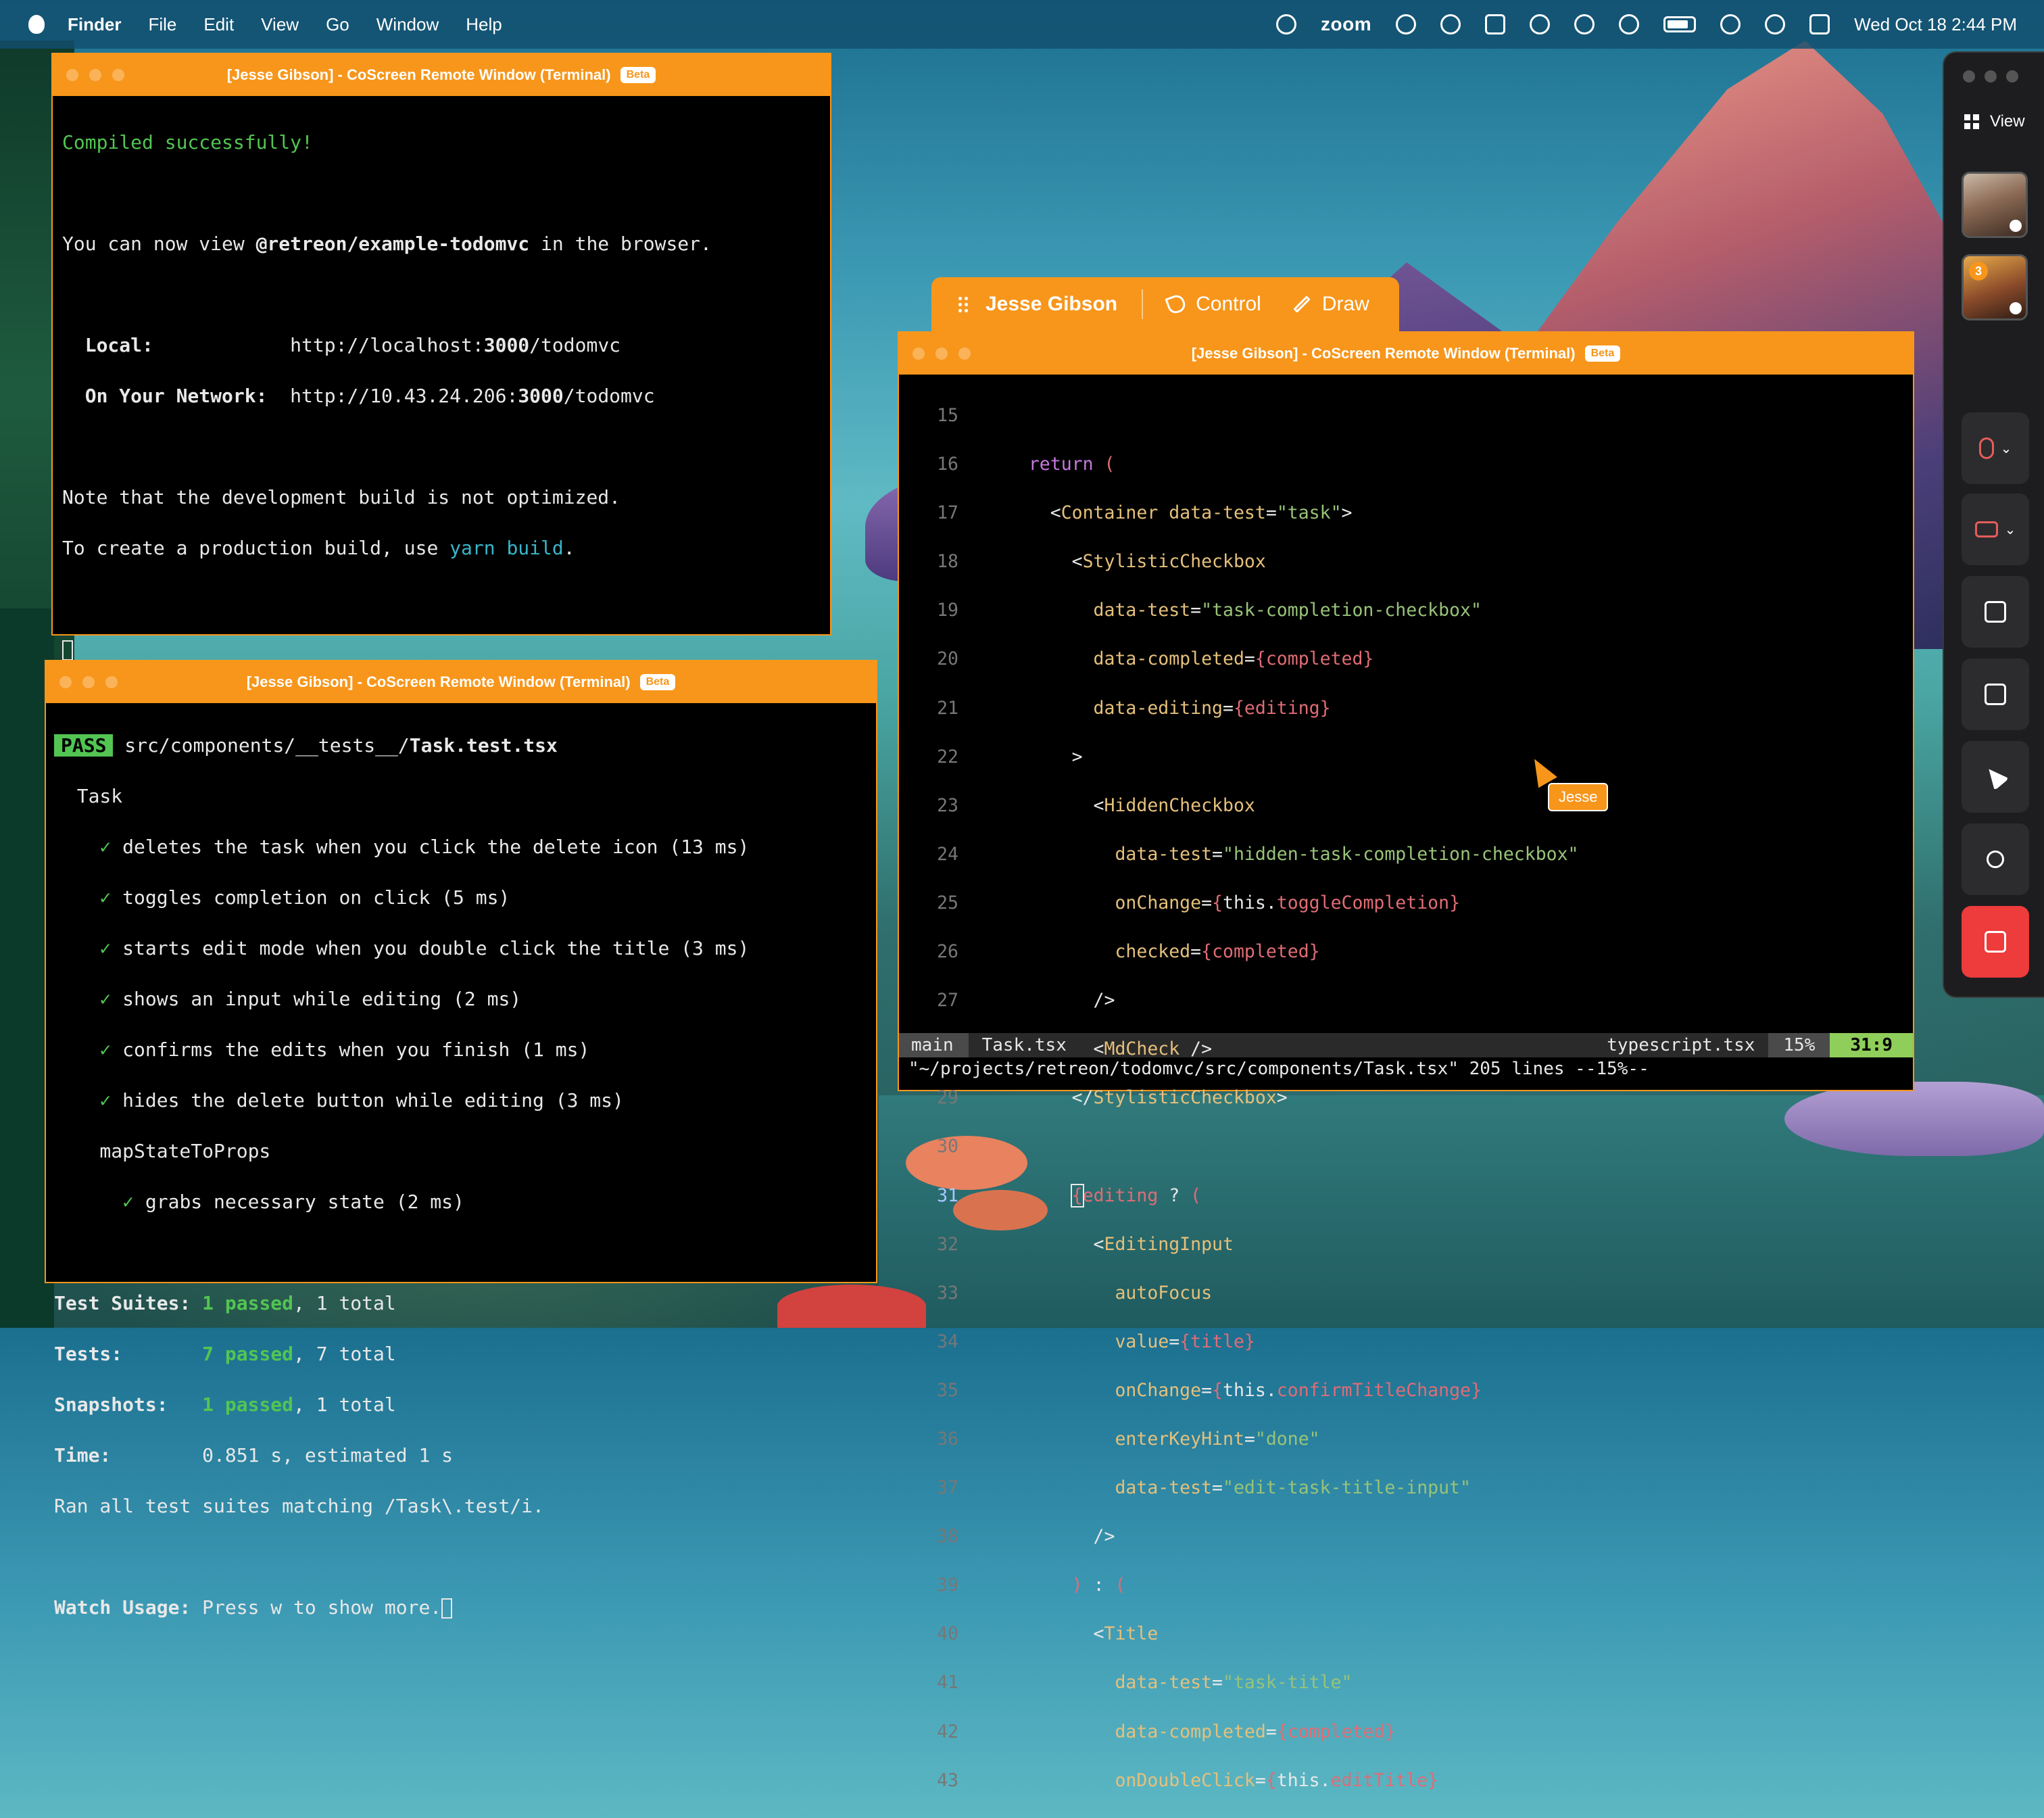 The height and width of the screenshot is (1818, 2044). What do you see at coordinates (1406, 24) in the screenshot?
I see `coscreen-icon` at bounding box center [1406, 24].